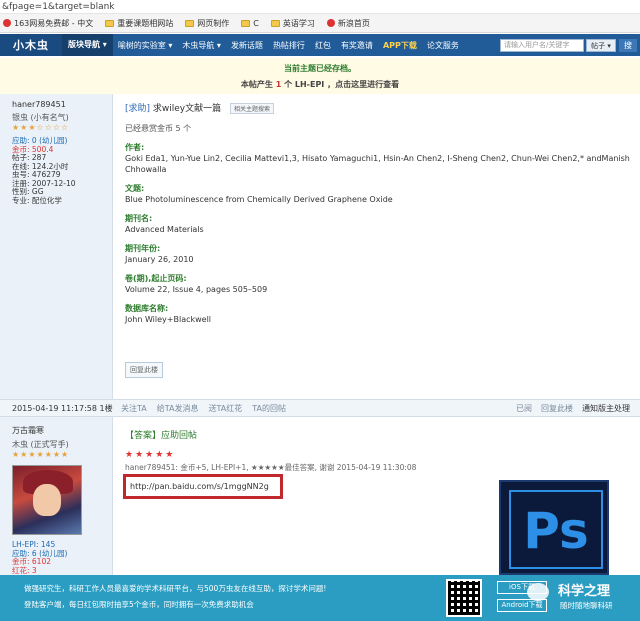 This screenshot has width=640, height=621. Describe the element at coordinates (161, 436) in the screenshot. I see `answer-title: 【答案】应助回帖` at that location.